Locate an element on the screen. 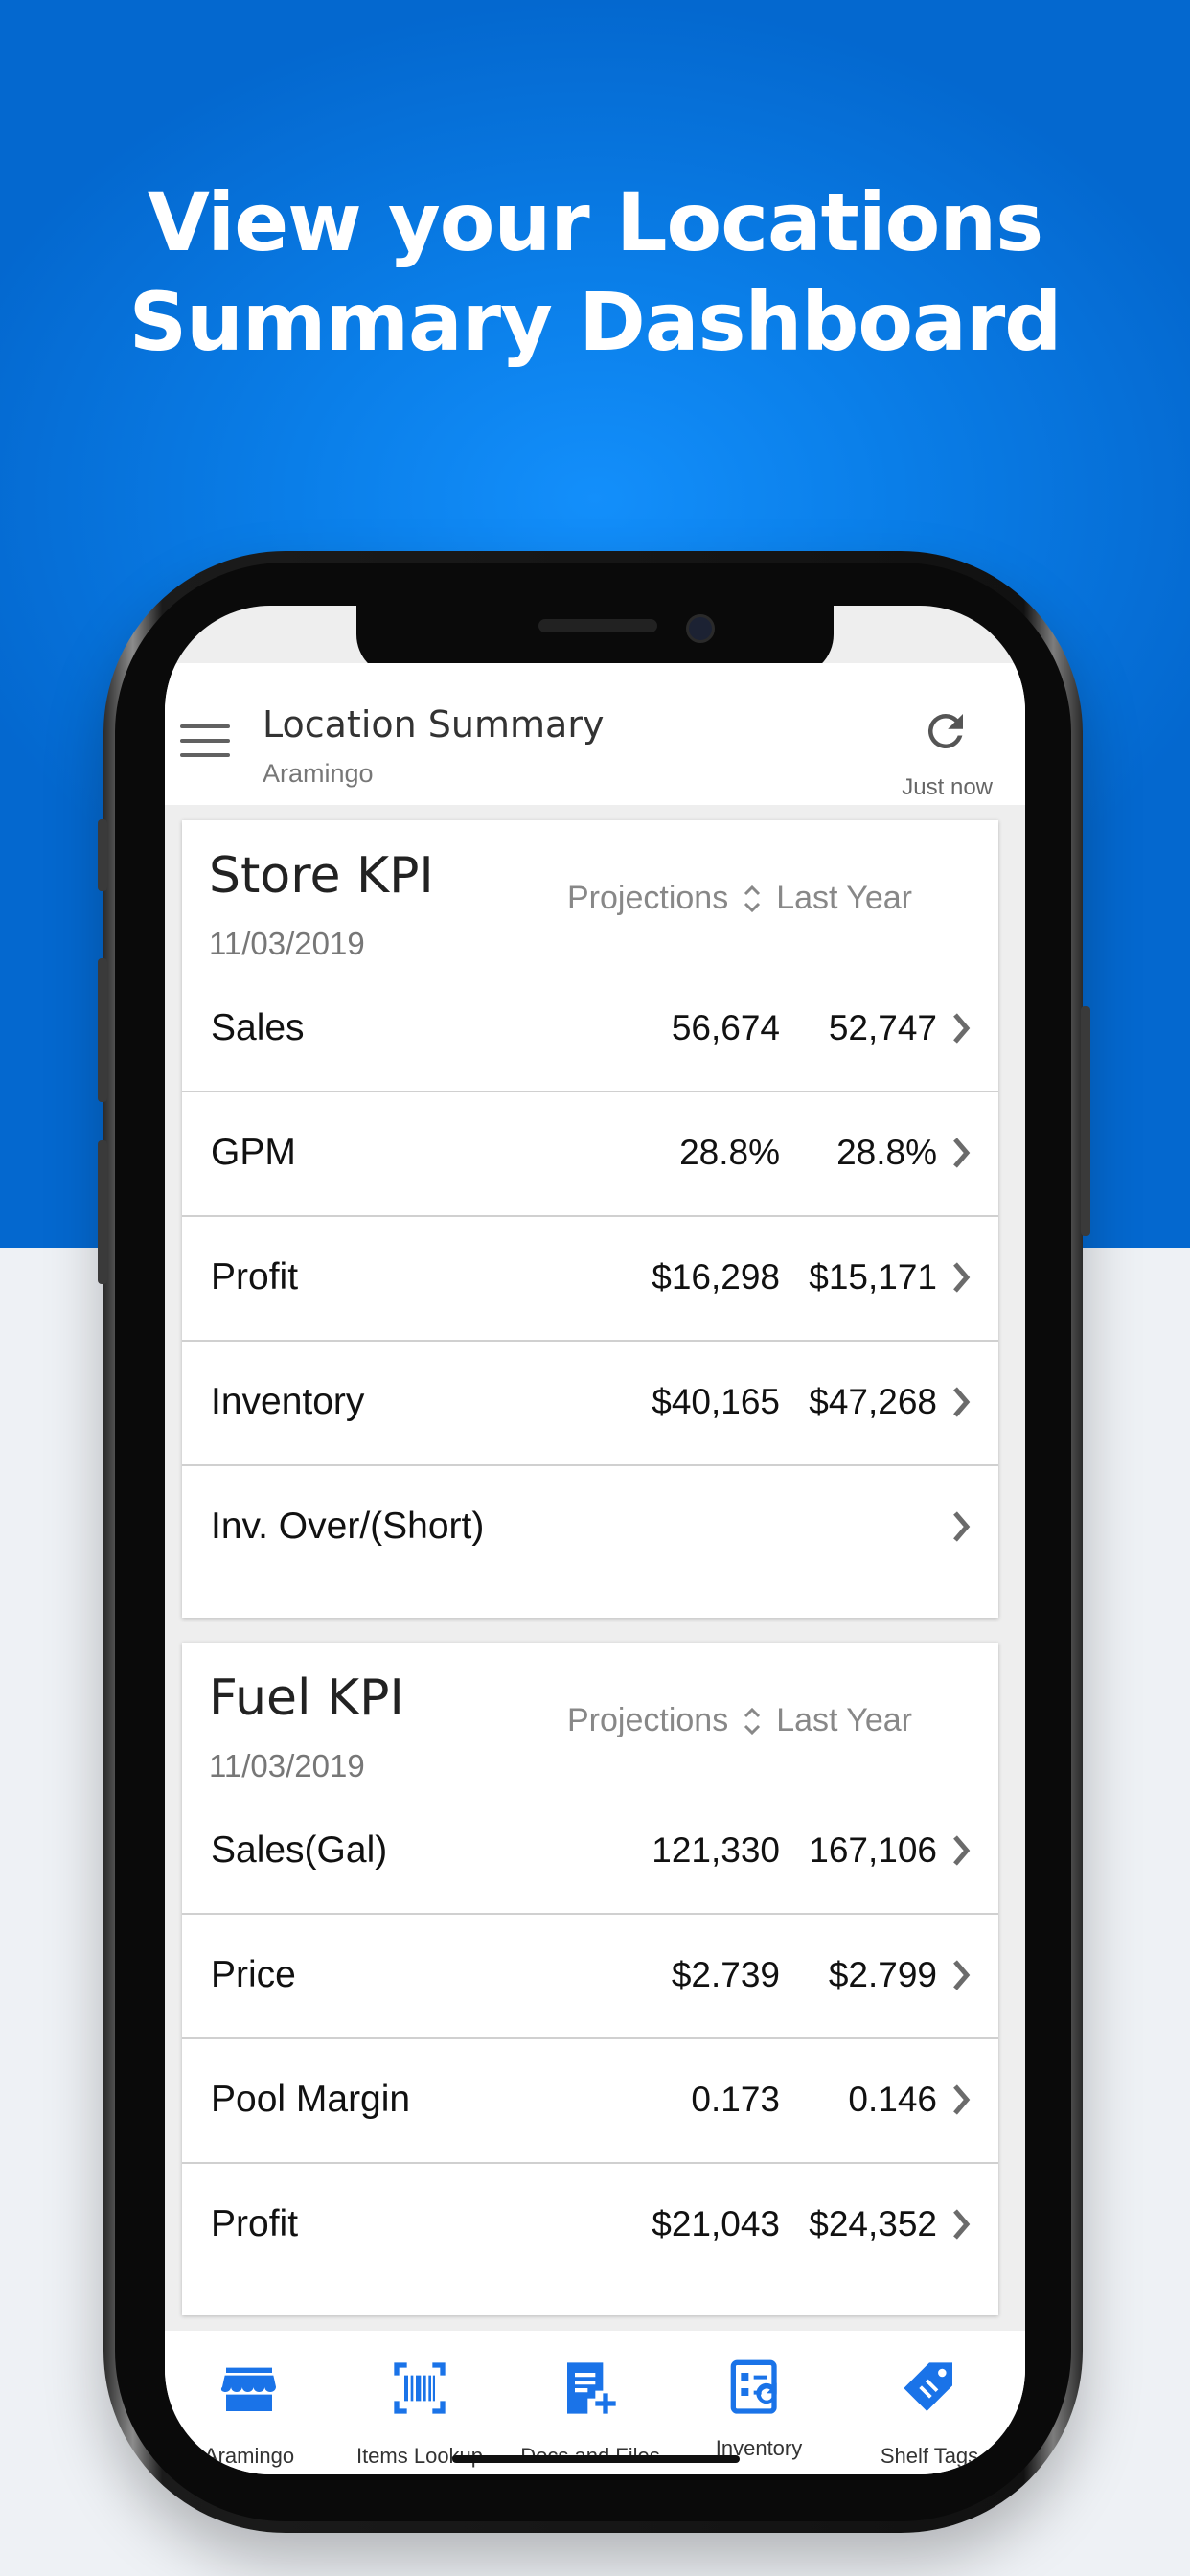 Image resolution: width=1190 pixels, height=2576 pixels. tab-inventory: Inventory is located at coordinates (759, 2402).